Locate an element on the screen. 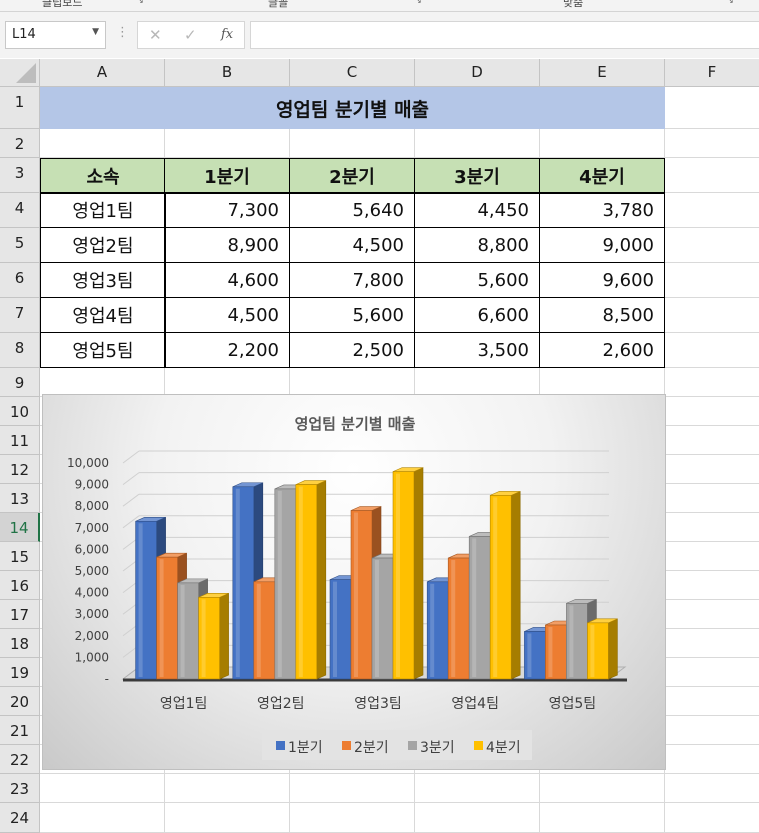 The image size is (759, 833). row-header-24: 24 is located at coordinates (20, 818).